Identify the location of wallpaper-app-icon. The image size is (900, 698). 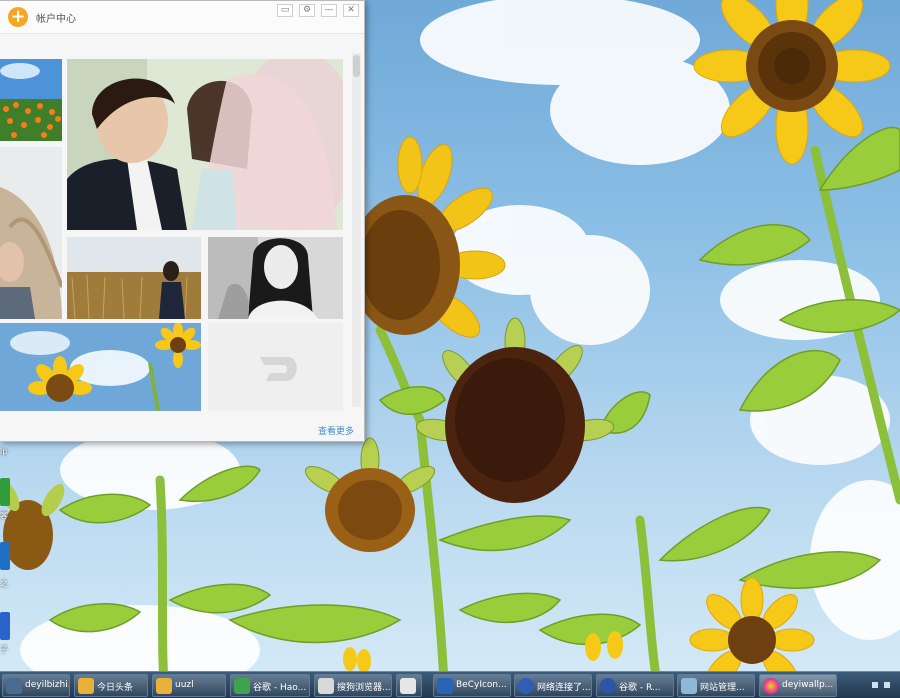
(771, 686).